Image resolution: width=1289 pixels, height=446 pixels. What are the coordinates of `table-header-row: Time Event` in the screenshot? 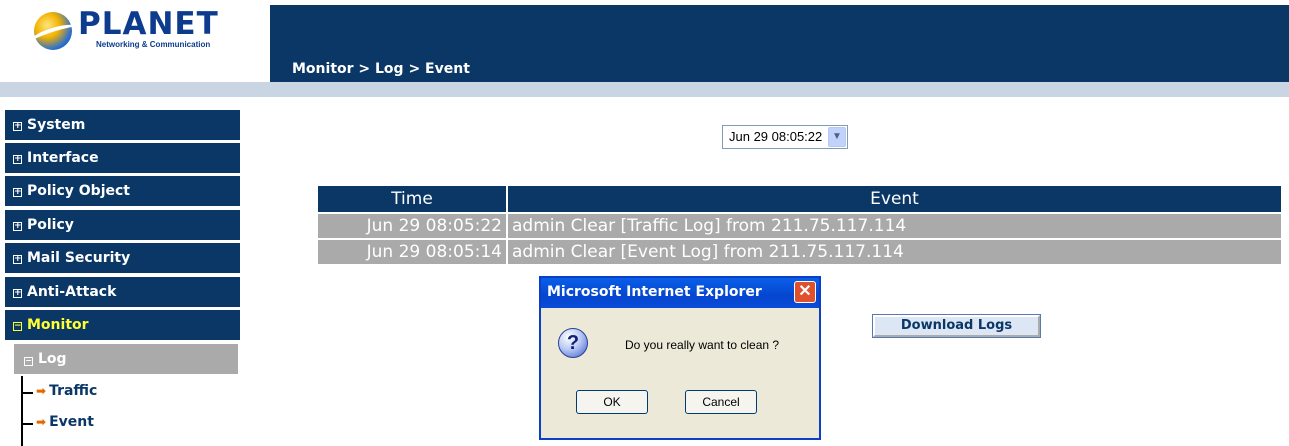 It's located at (799, 199).